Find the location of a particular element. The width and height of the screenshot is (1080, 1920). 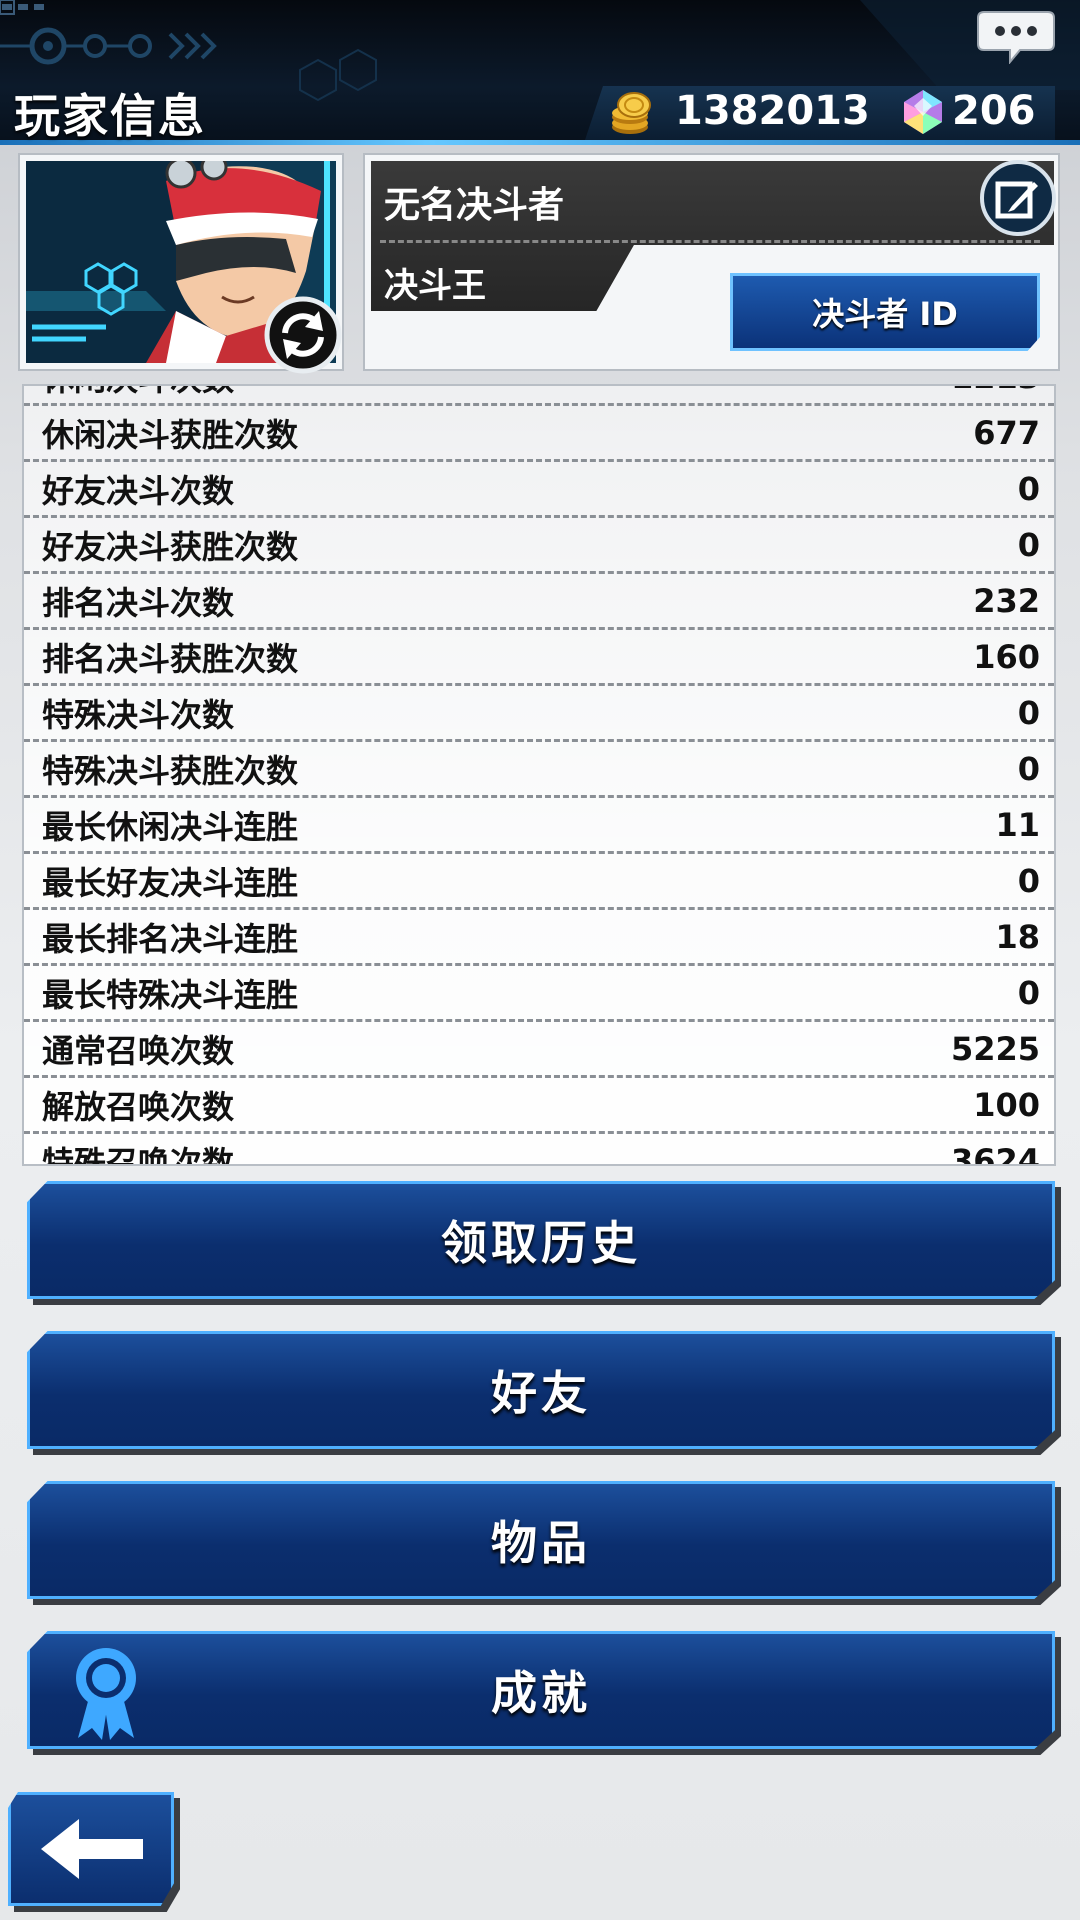

stat-label: 最长休闲决斗连胜 is located at coordinates (170, 826).